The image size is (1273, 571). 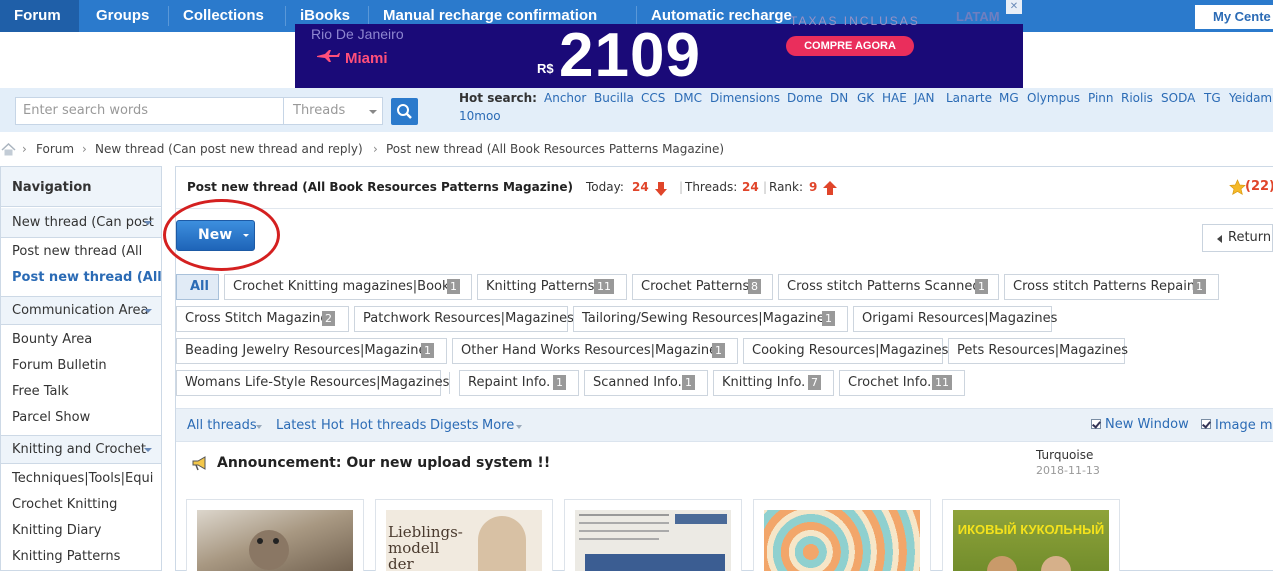 What do you see at coordinates (688, 382) in the screenshot?
I see `tag-count: 1` at bounding box center [688, 382].